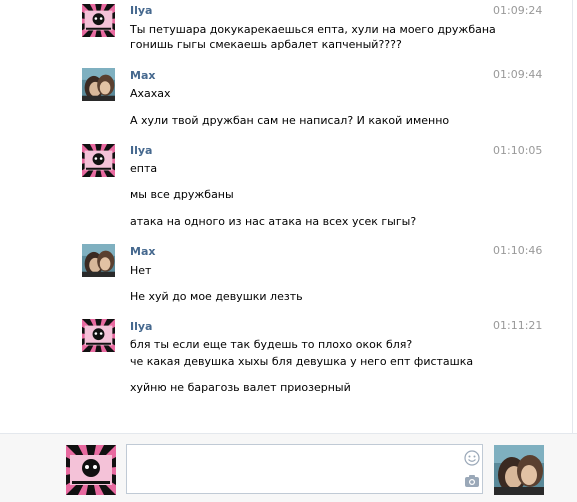  I want to click on message-time: 01:10:46, so click(518, 250).